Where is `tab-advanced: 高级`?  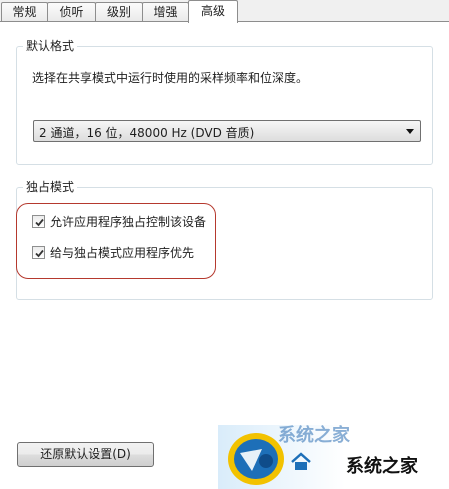
tab-advanced: 高级 is located at coordinates (213, 11).